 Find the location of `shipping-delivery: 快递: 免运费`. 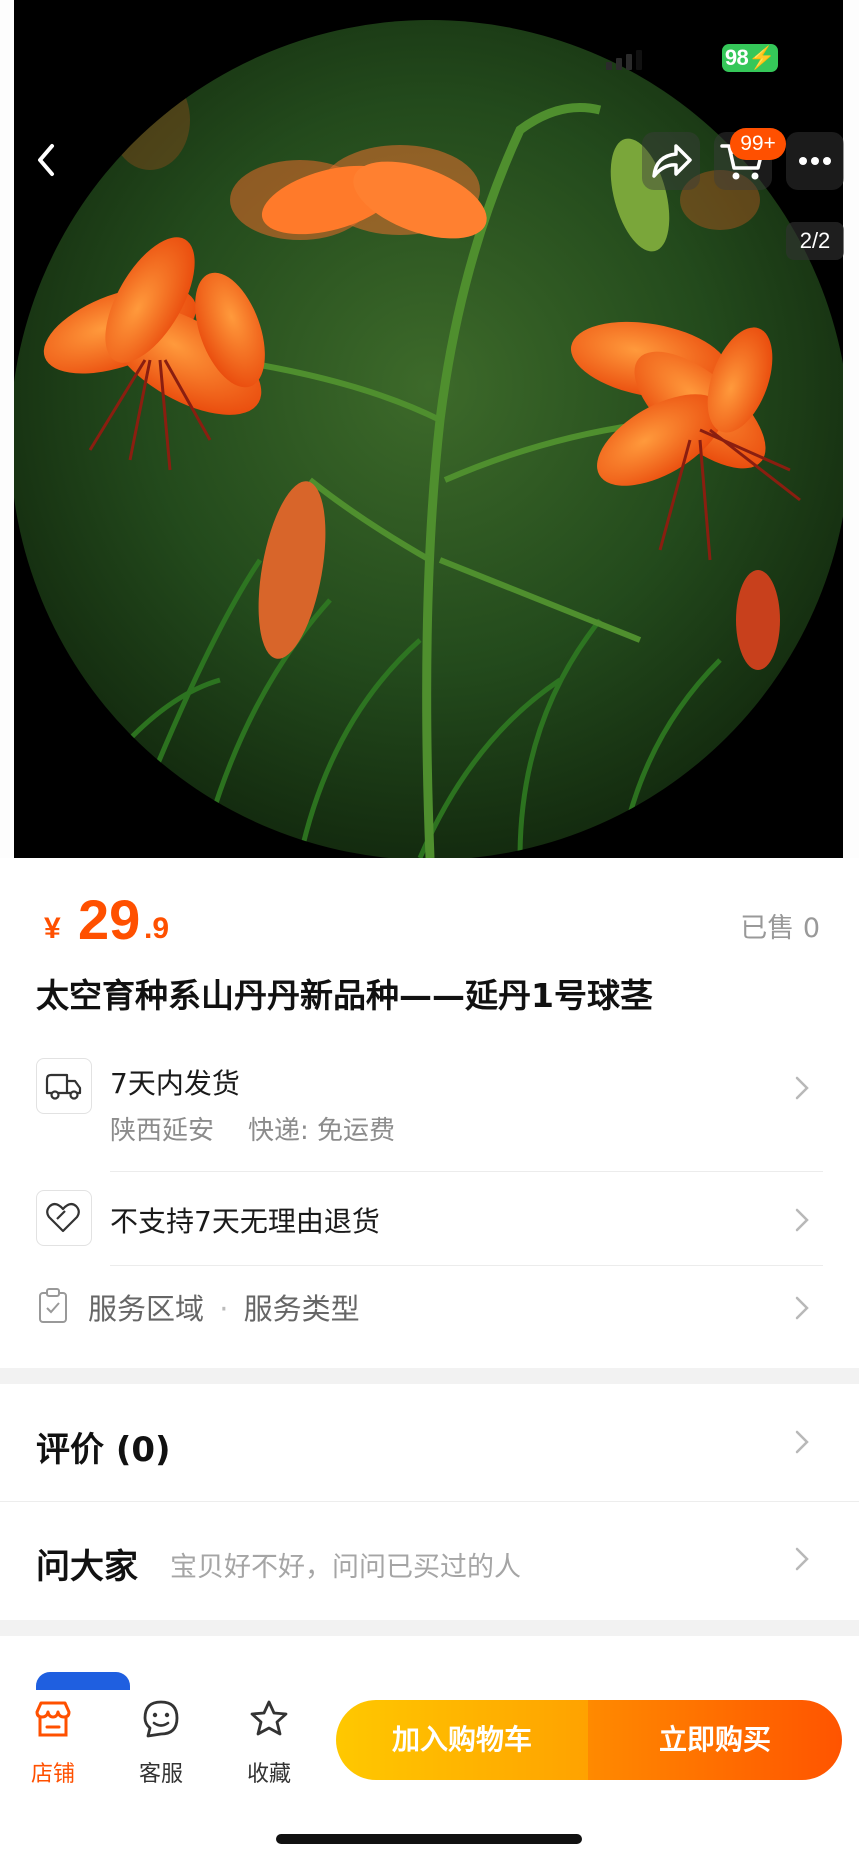

shipping-delivery: 快递: 免运费 is located at coordinates (322, 1131).